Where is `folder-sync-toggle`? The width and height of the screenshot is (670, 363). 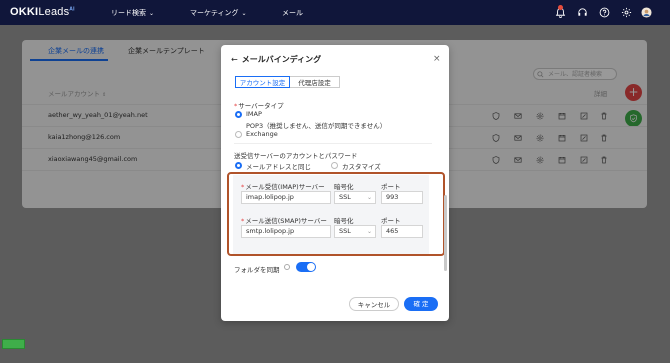 folder-sync-toggle is located at coordinates (306, 267).